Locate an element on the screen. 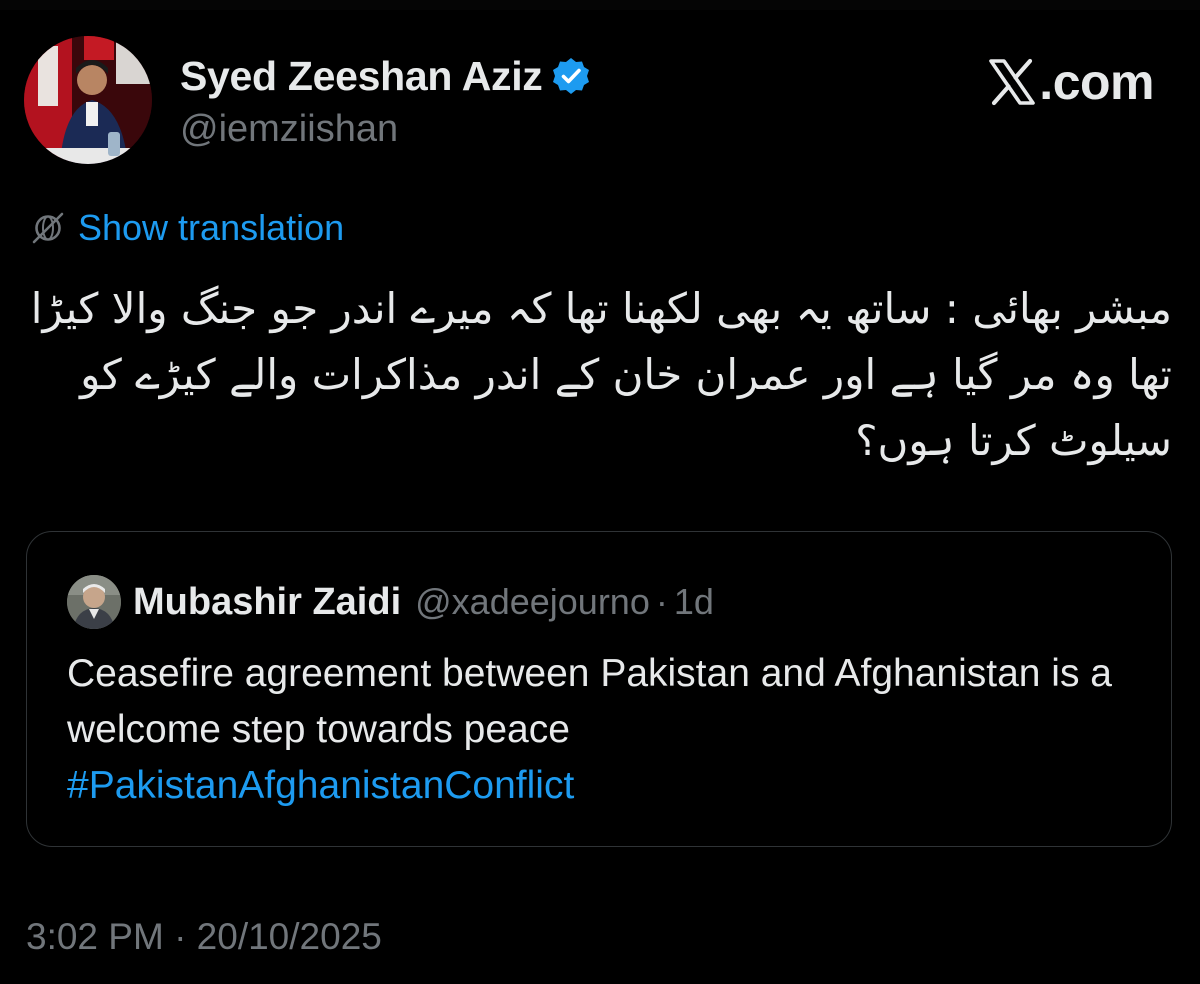  tweet-timestamp: 3:02 PM · 20/10/2025 is located at coordinates (204, 937).